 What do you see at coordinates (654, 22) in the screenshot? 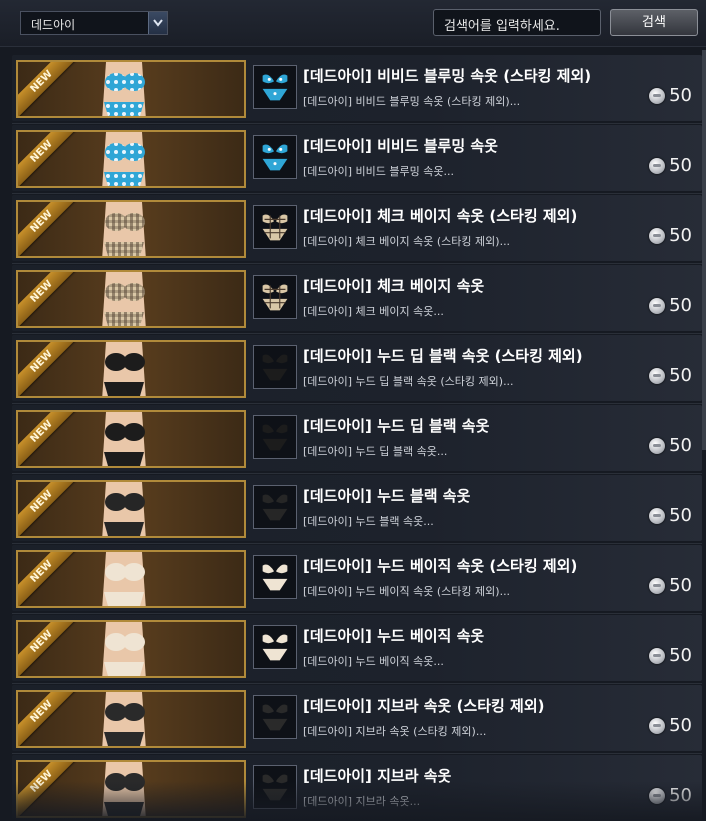
I see `search-button: 검색` at bounding box center [654, 22].